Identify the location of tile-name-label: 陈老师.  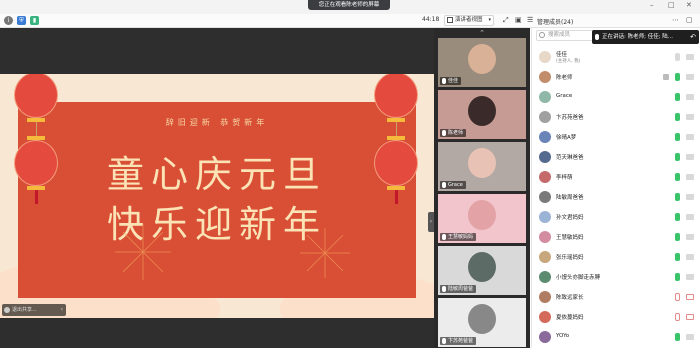
(453, 133).